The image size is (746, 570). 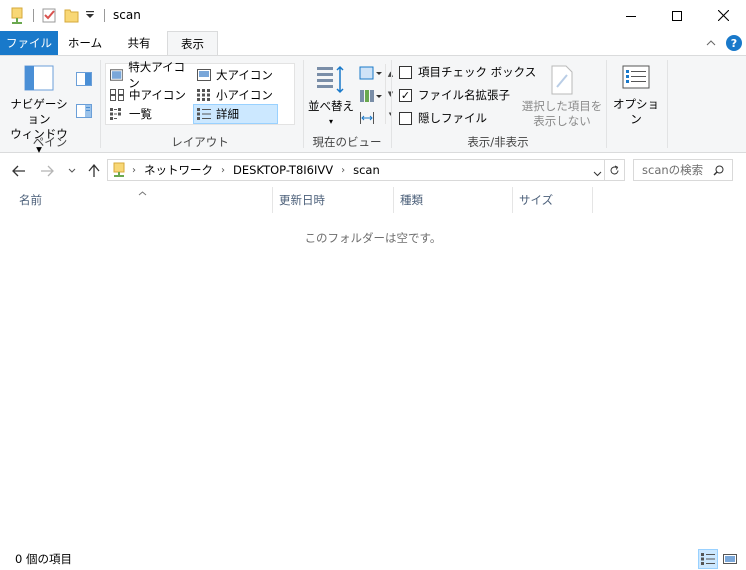 I want to click on layout-small-icons: 小アイコン, so click(x=237, y=95).